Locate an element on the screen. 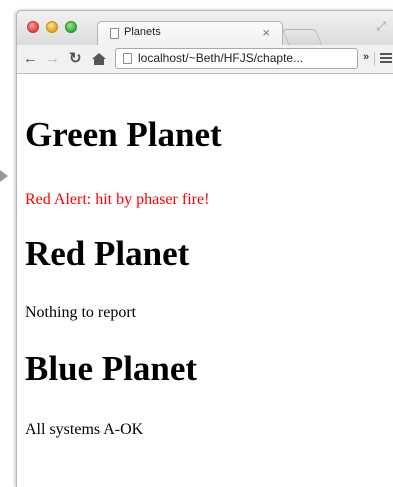 This screenshot has height=487, width=393. planet-status-red: Nothing to report is located at coordinates (81, 312).